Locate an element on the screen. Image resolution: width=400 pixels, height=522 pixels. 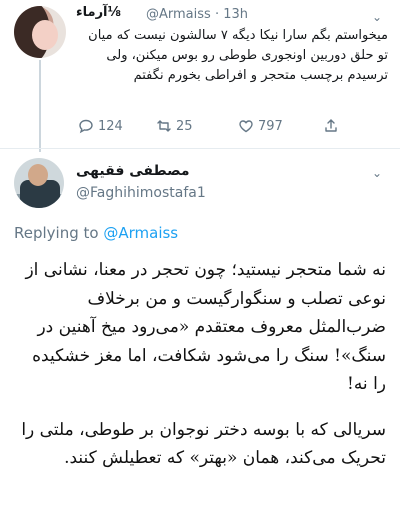
author-name: آرماء⅛ is located at coordinates (98, 12).